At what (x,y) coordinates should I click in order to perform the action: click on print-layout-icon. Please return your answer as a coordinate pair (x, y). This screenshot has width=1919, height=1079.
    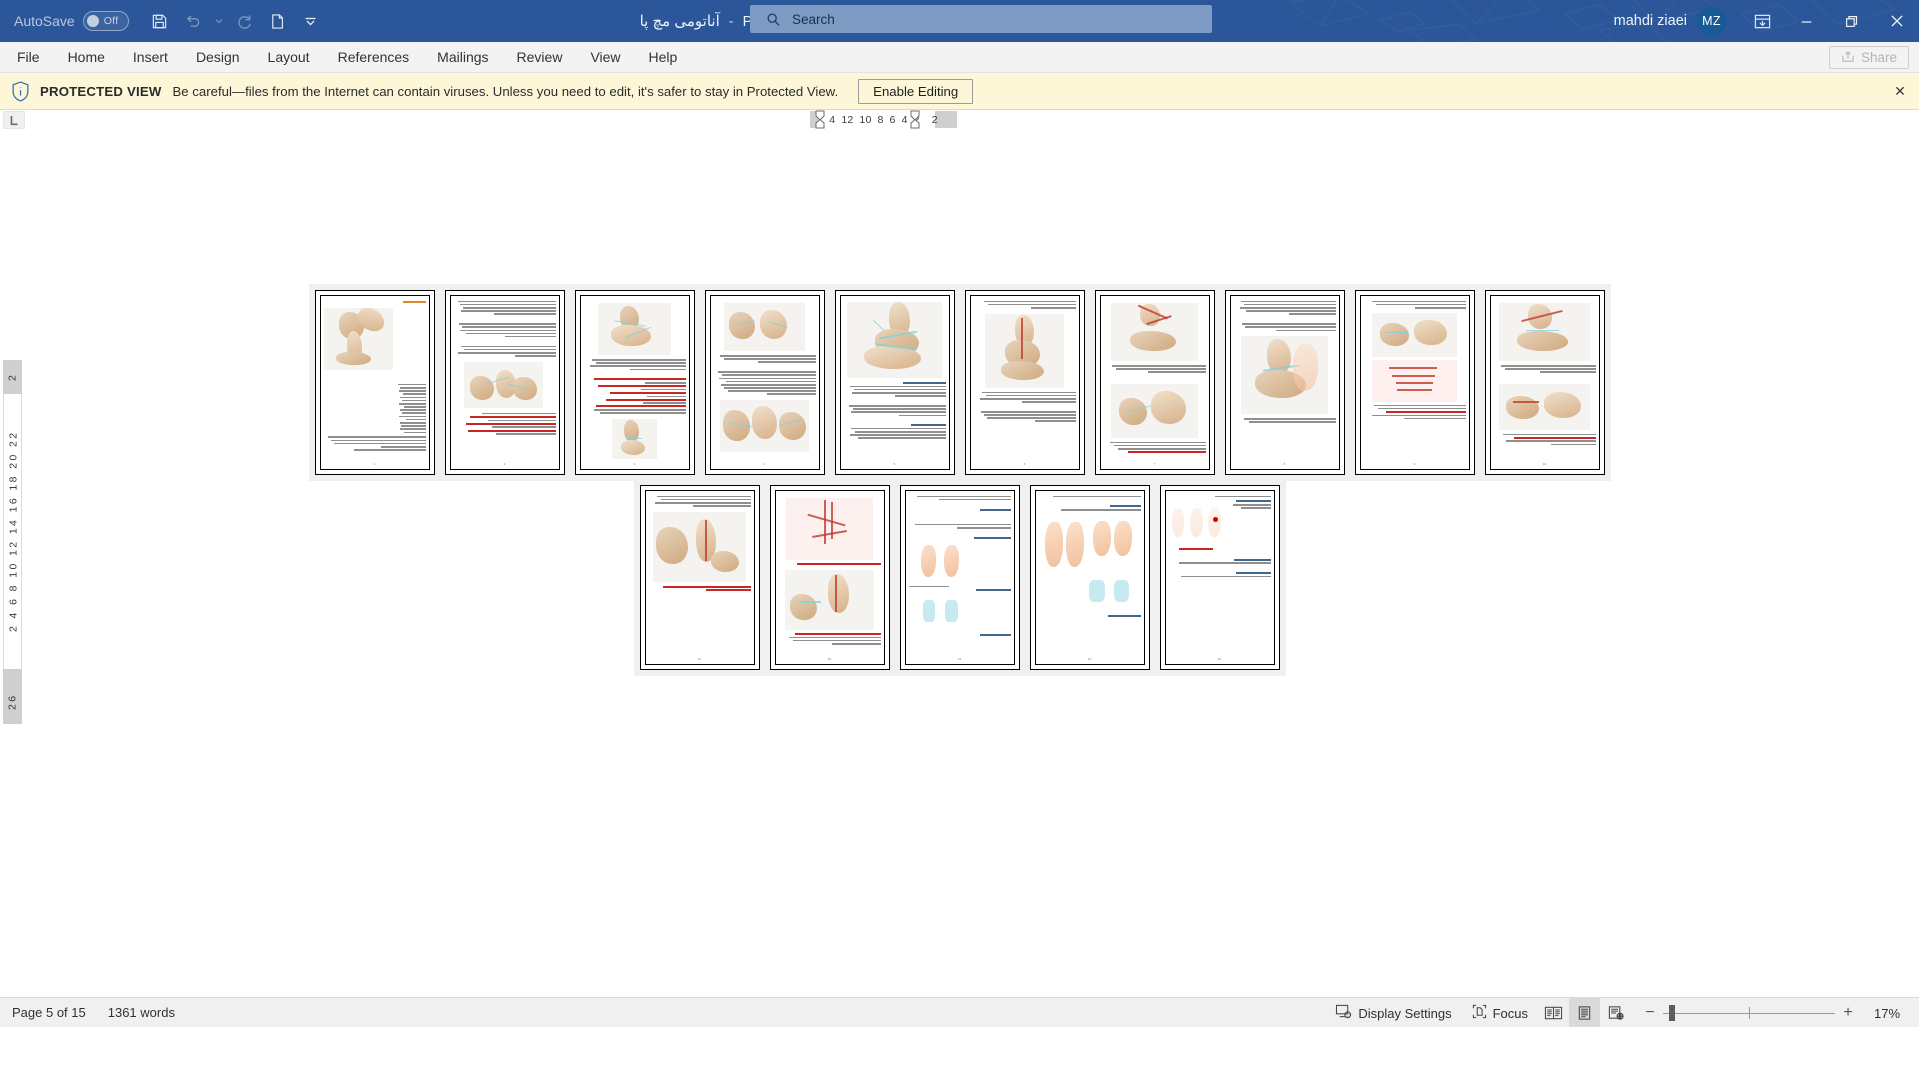
    Looking at the image, I should click on (1584, 1012).